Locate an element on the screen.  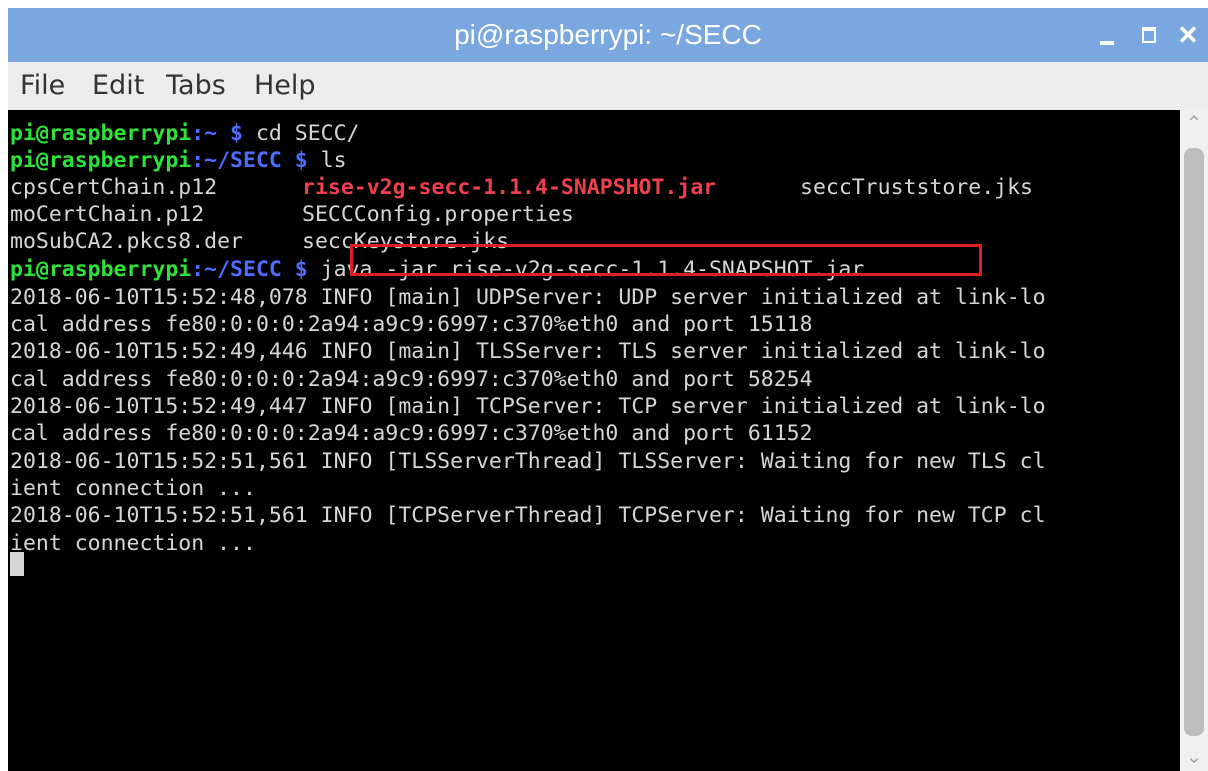
ls-output-row: moCertChain.p12 is located at coordinates (107, 214).